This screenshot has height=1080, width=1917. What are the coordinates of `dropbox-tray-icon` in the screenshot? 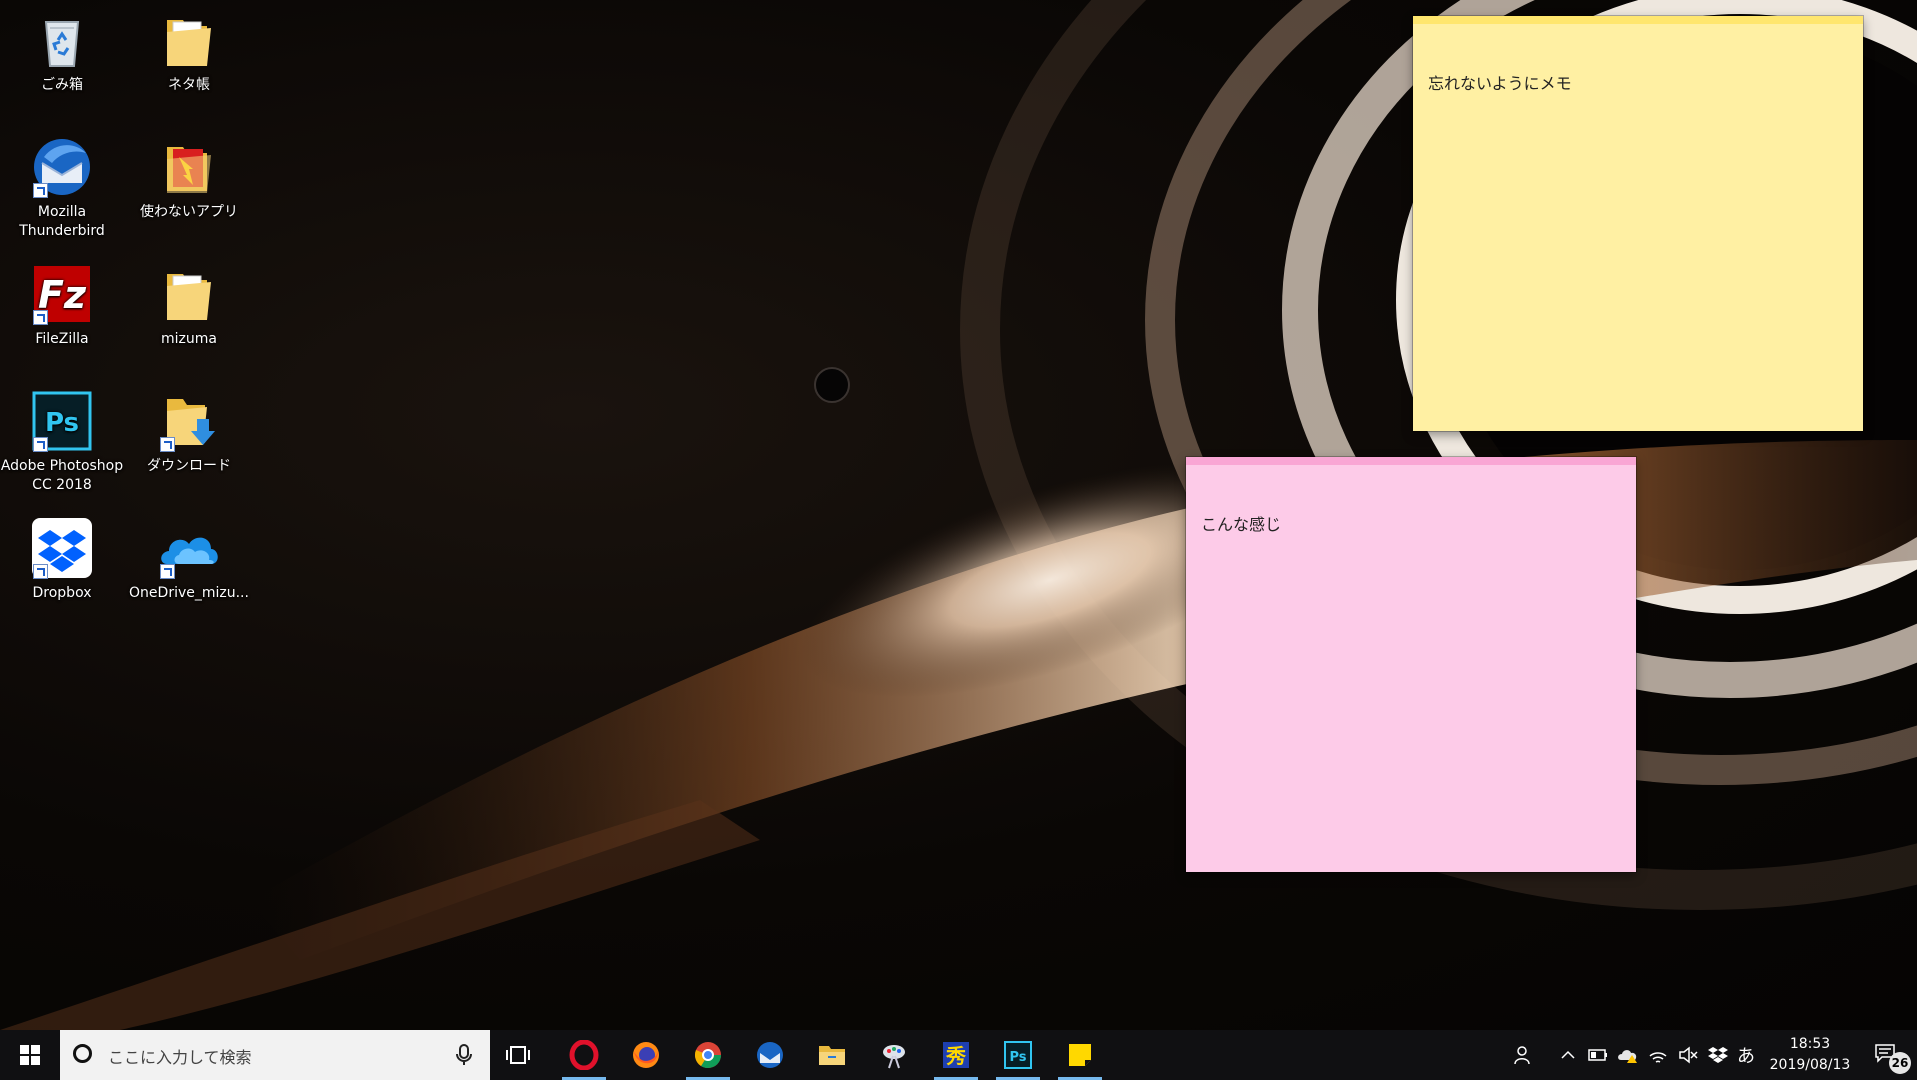 It's located at (1718, 1055).